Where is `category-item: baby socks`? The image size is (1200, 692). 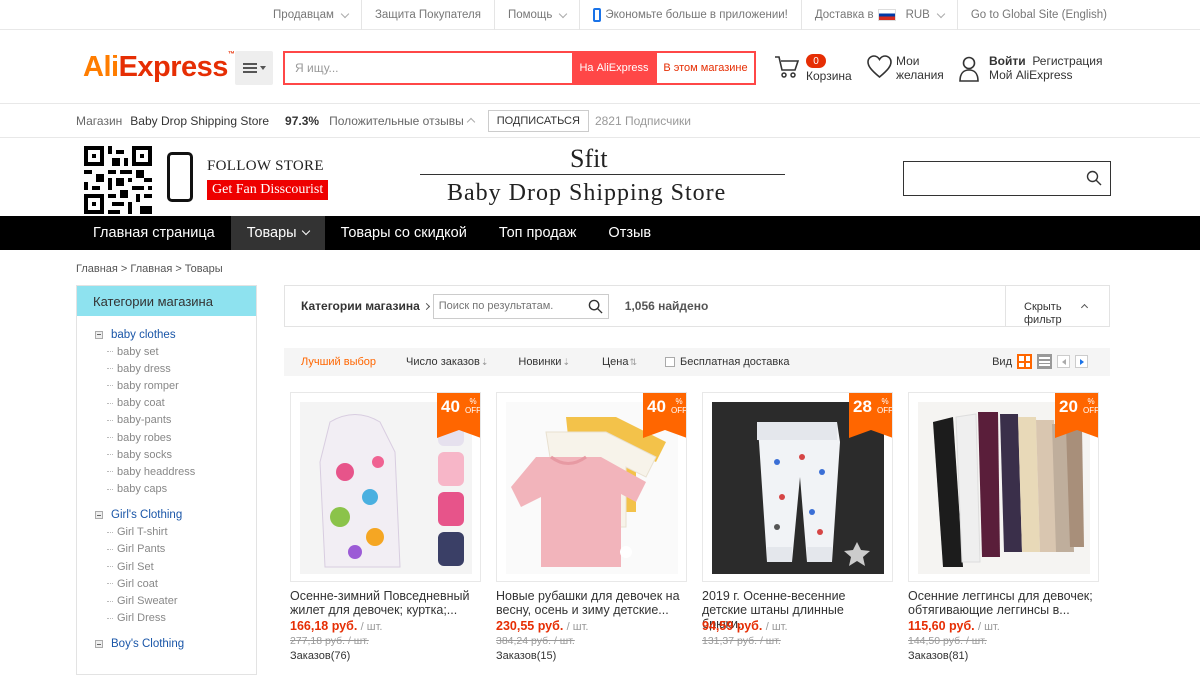
category-item: baby socks is located at coordinates (166, 454).